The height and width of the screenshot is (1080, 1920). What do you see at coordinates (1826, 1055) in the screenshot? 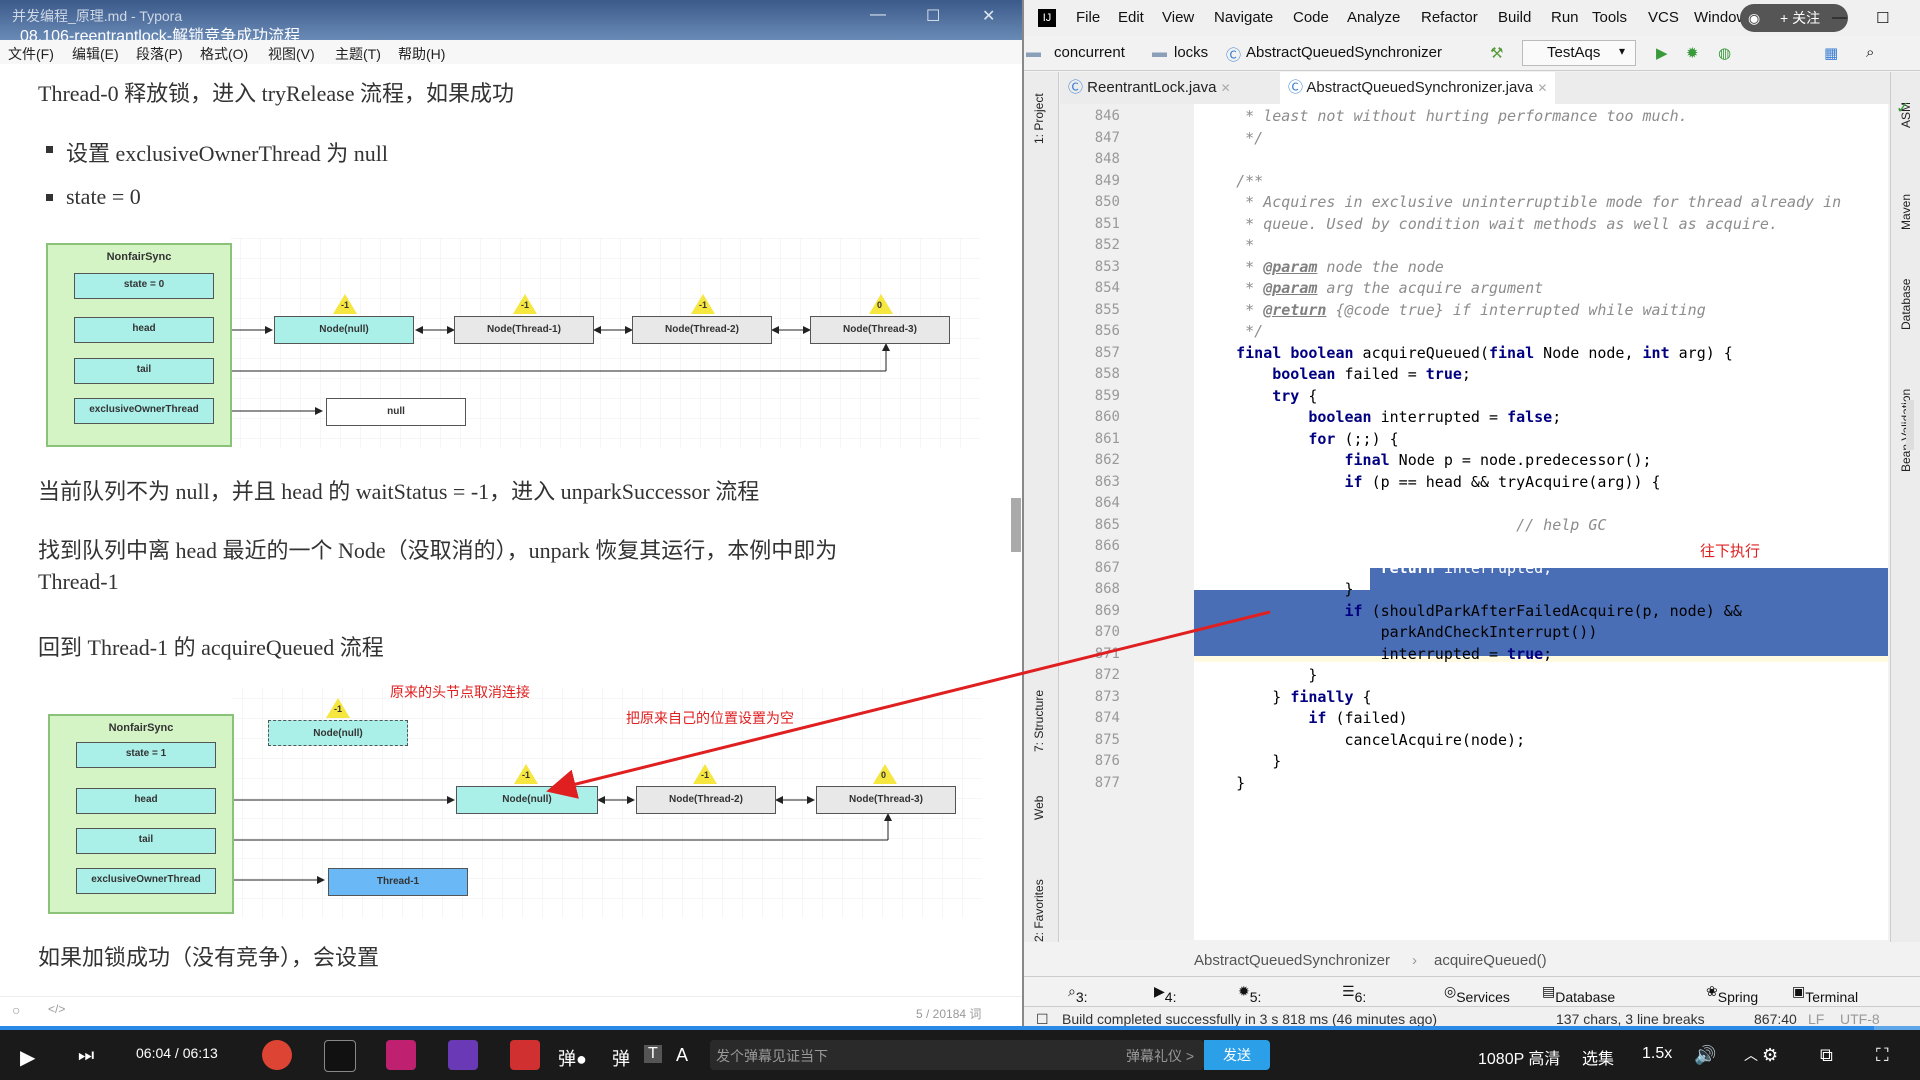
I see `pip-icon: ⧉` at bounding box center [1826, 1055].